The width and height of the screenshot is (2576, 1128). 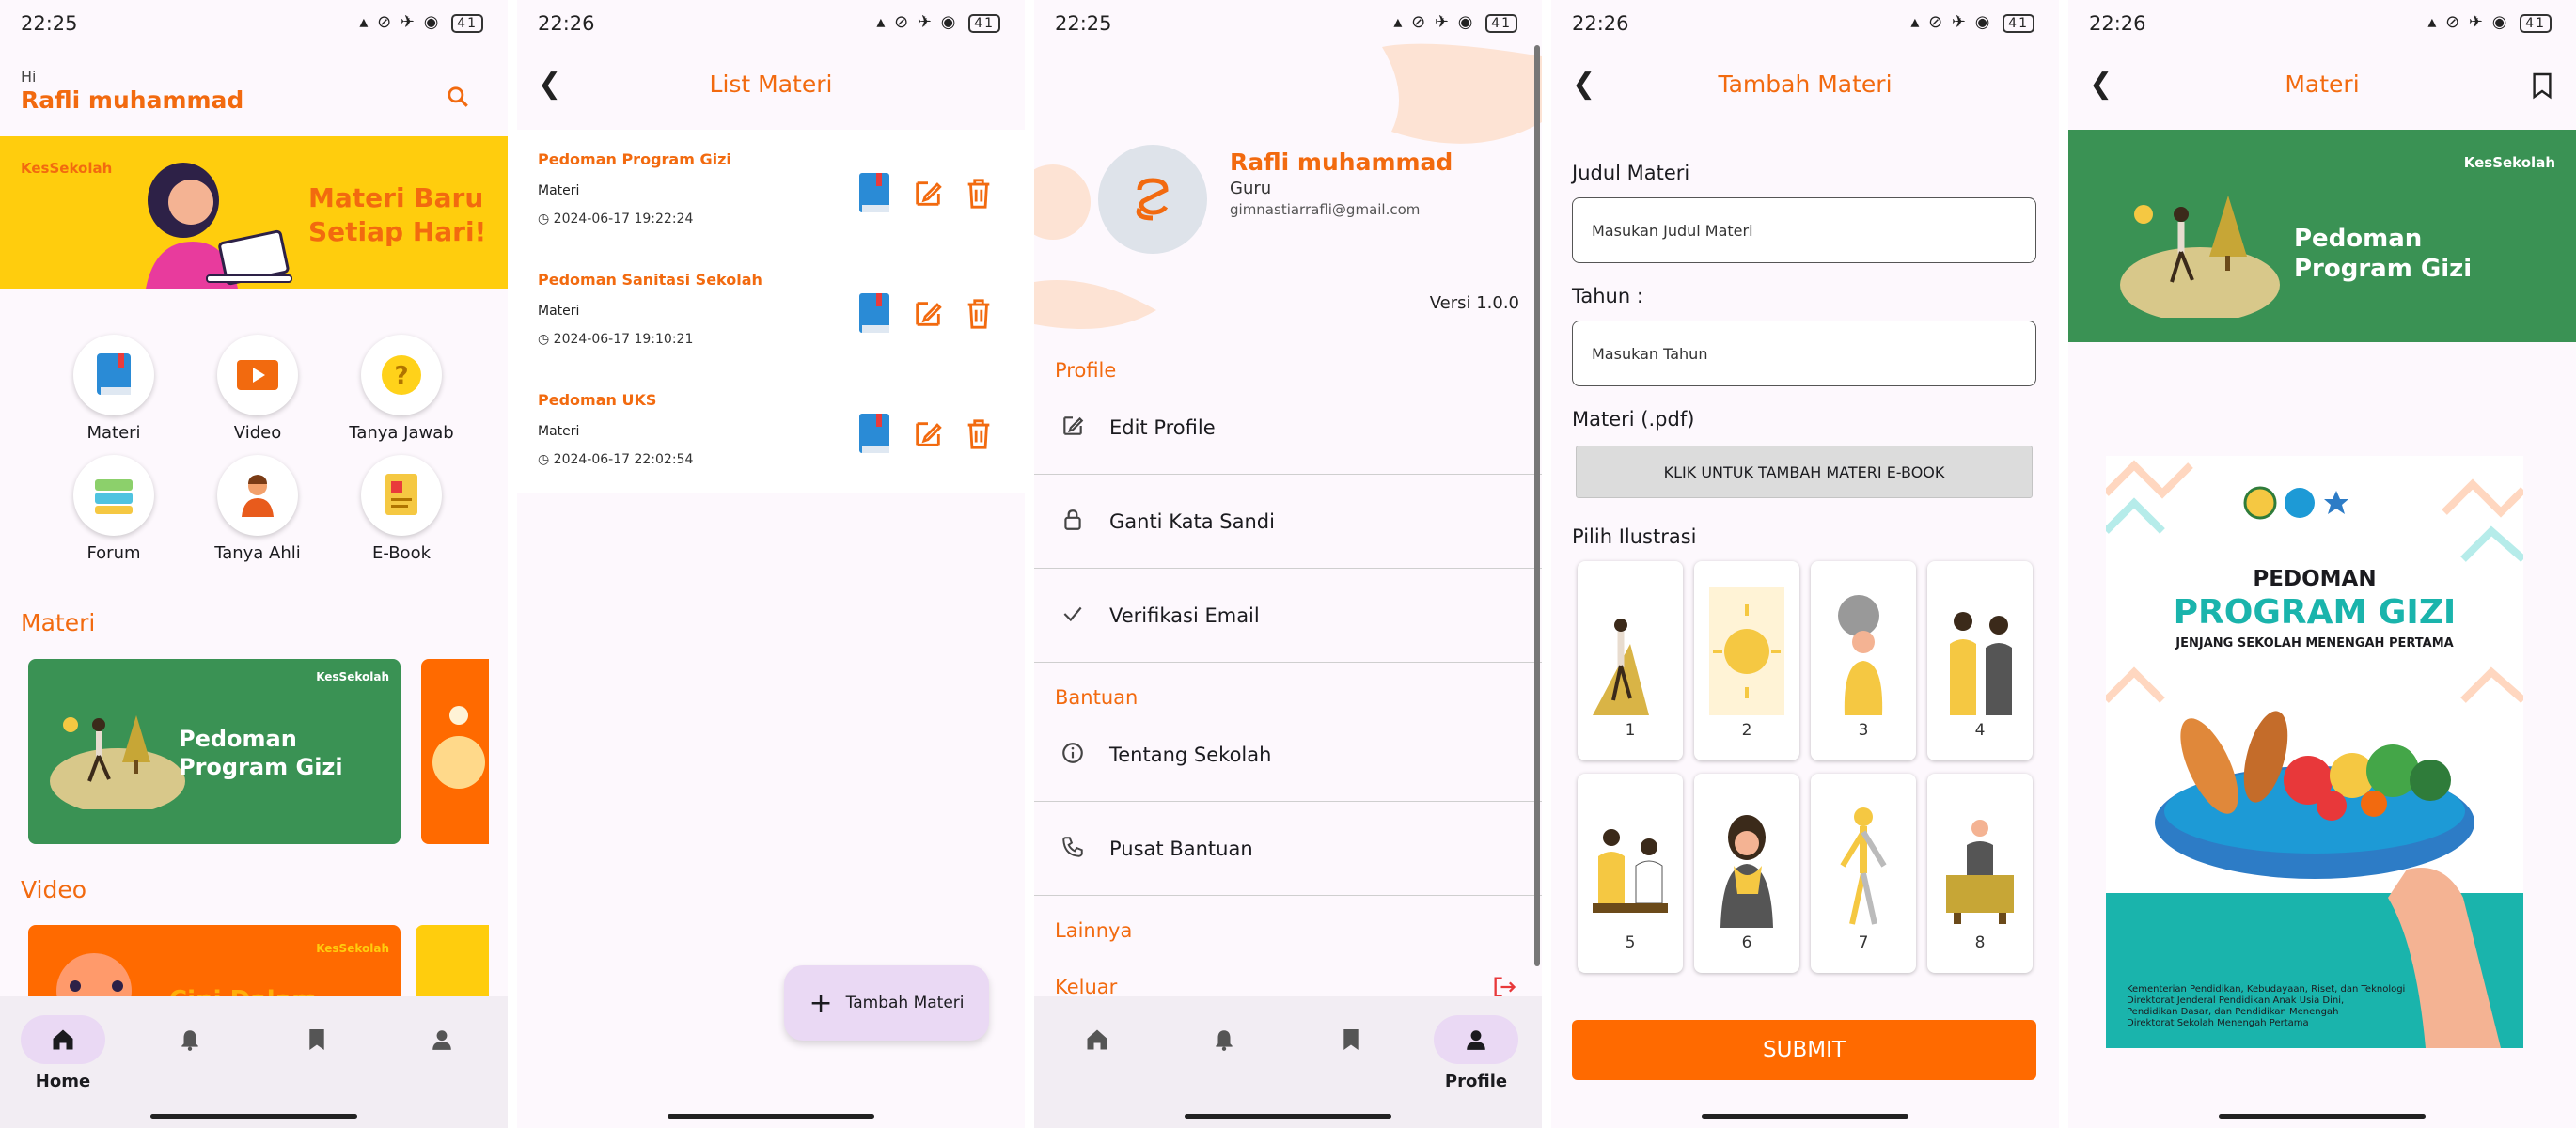 What do you see at coordinates (1631, 871) in the screenshot?
I see `people-table-illustration` at bounding box center [1631, 871].